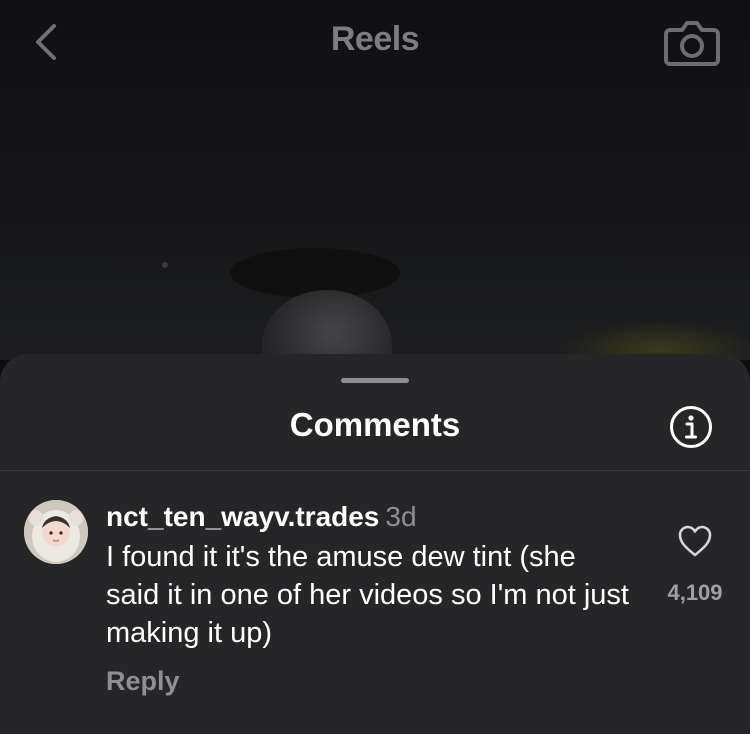 The height and width of the screenshot is (734, 750). Describe the element at coordinates (375, 470) in the screenshot. I see `header-divider` at that location.